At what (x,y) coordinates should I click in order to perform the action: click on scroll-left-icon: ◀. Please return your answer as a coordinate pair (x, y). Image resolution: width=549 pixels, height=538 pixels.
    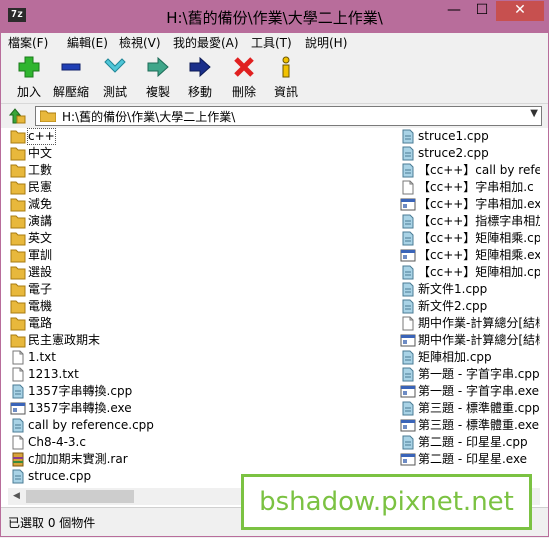
    Looking at the image, I should click on (16, 496).